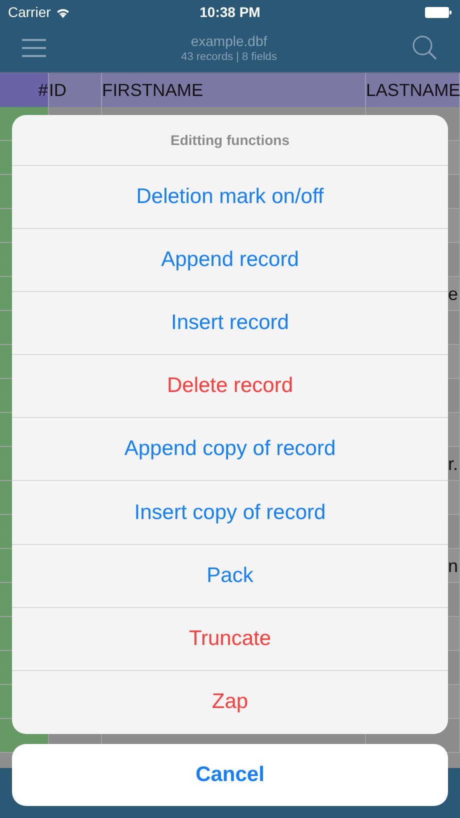 This screenshot has height=818, width=460. Describe the element at coordinates (438, 12) in the screenshot. I see `battery-icon` at that location.